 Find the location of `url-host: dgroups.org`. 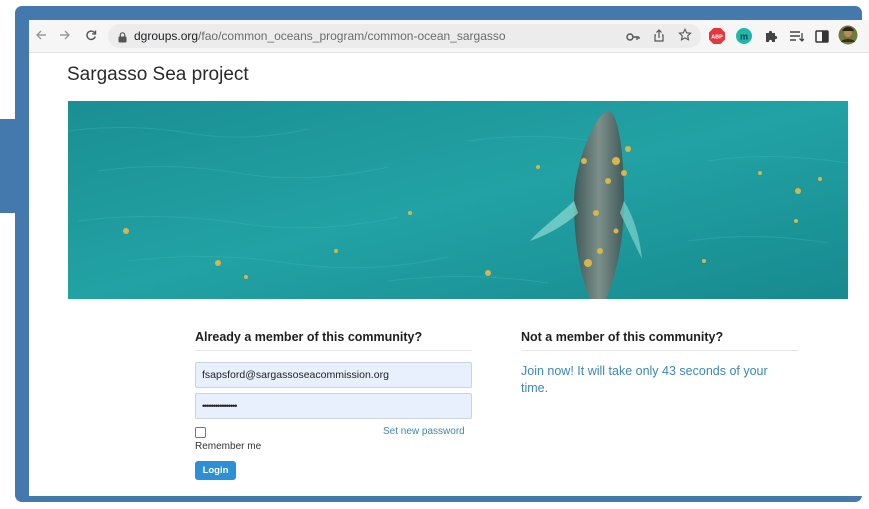

url-host: dgroups.org is located at coordinates (166, 36).